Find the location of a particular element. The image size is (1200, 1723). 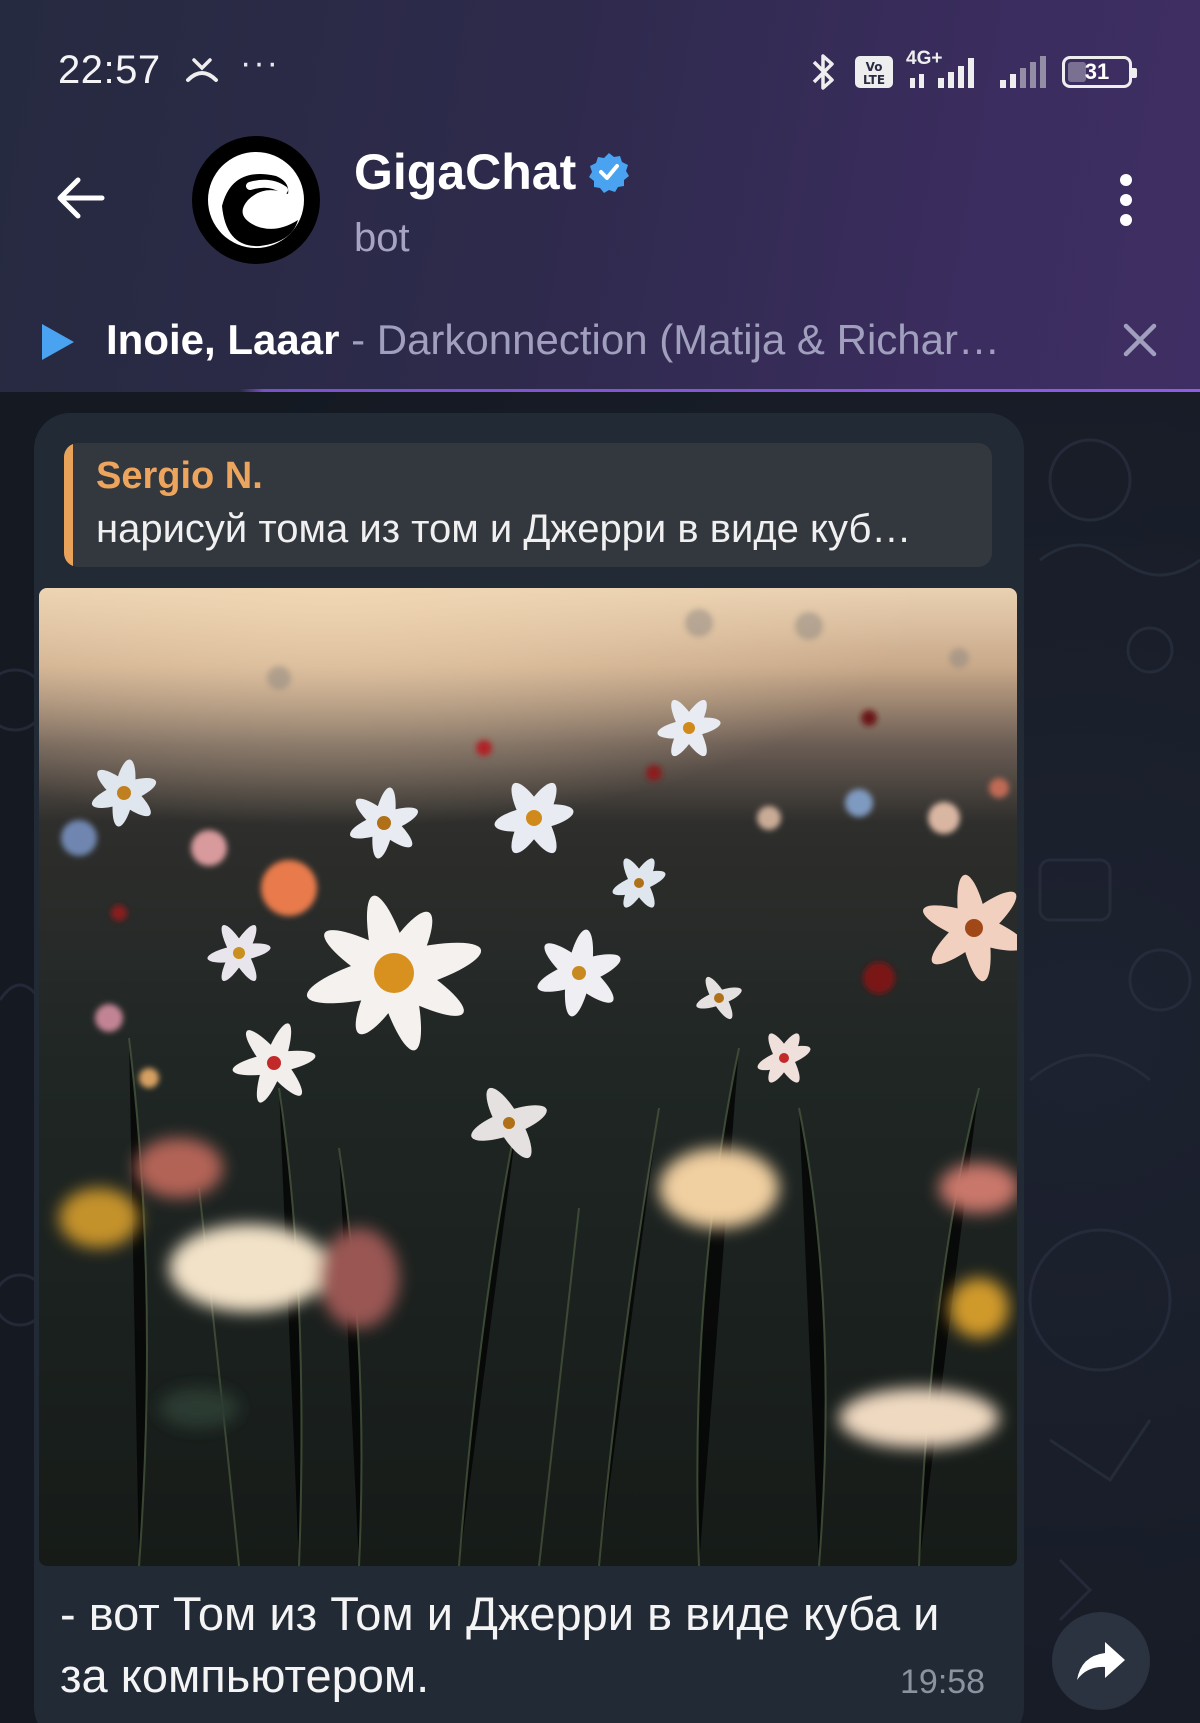

forward-button is located at coordinates (1101, 1661).